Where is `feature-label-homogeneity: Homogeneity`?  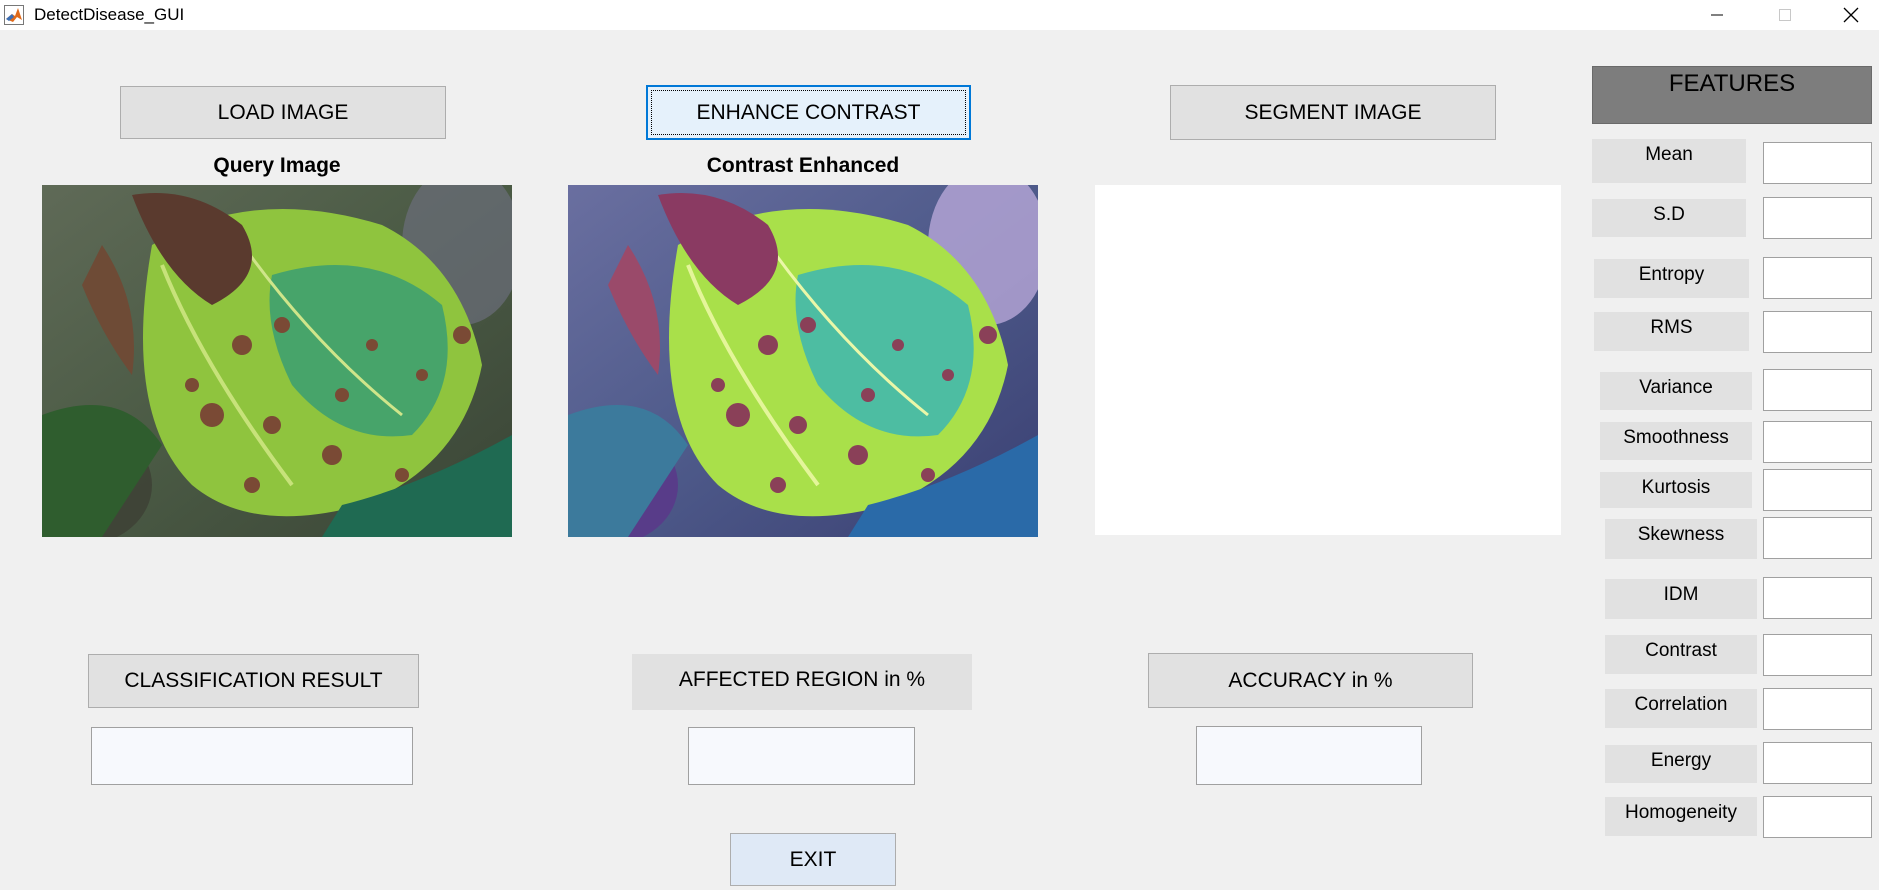 feature-label-homogeneity: Homogeneity is located at coordinates (1681, 816).